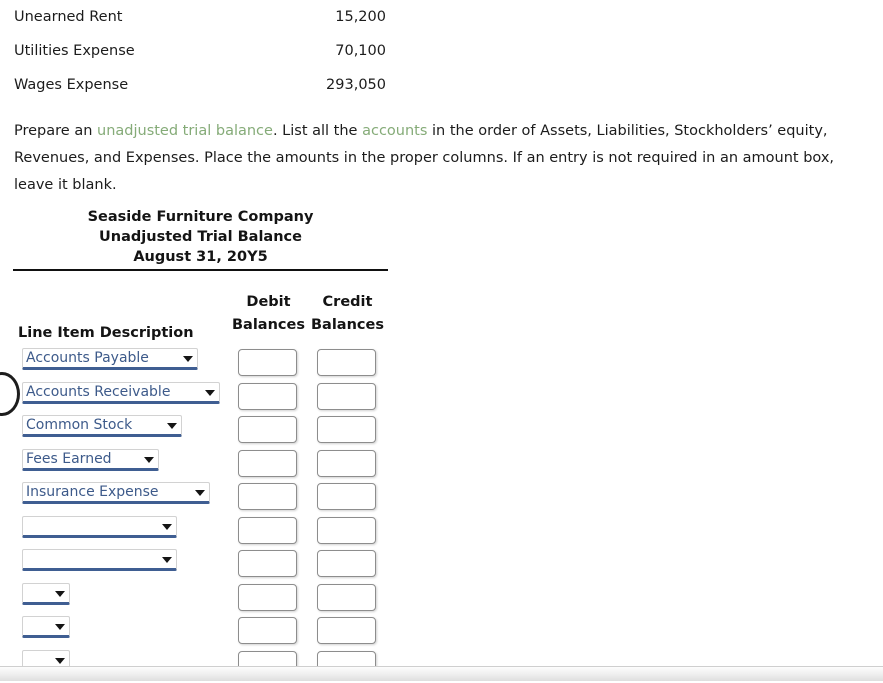 The image size is (883, 683). I want to click on account-amount-row: Wages Expense 293,050, so click(200, 85).